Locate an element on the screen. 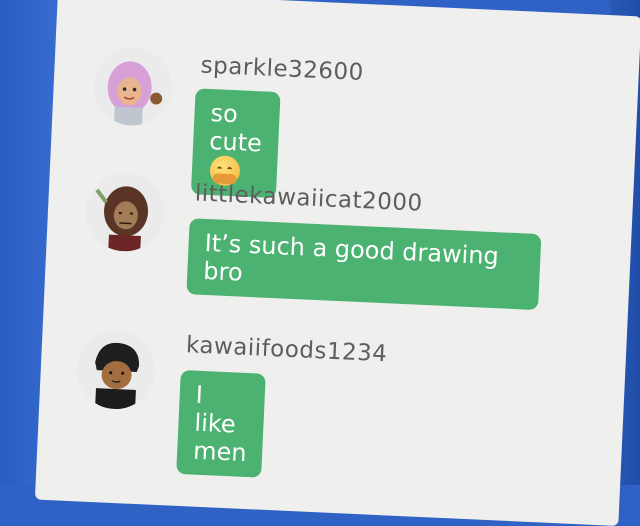 Image resolution: width=640 pixels, height=526 pixels. message-bubble: I like men is located at coordinates (221, 423).